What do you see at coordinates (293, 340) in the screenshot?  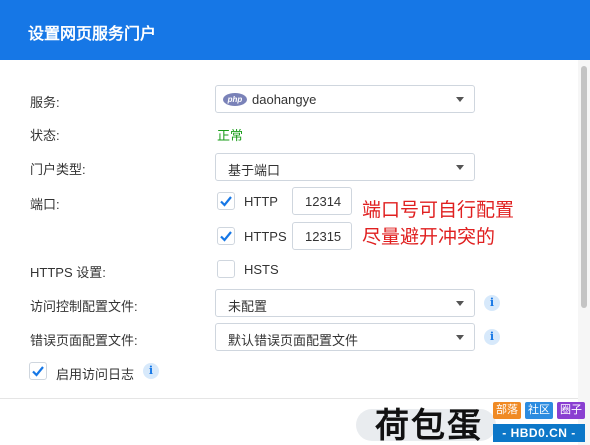 I see `error-page-value: 默认错误页面配置文件` at bounding box center [293, 340].